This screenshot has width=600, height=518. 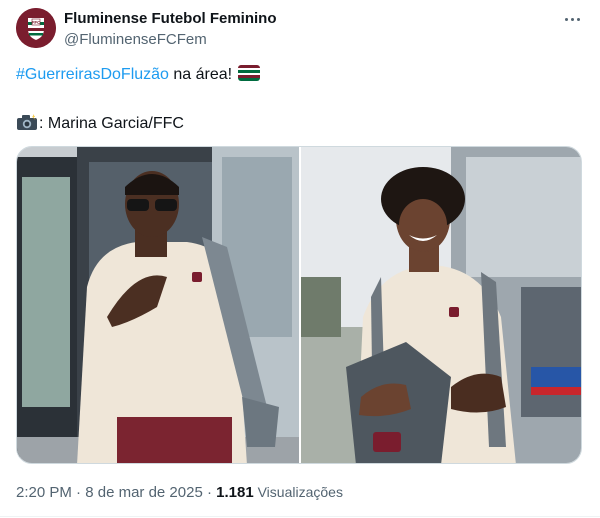 What do you see at coordinates (44, 492) in the screenshot?
I see `tweet-time: 2:20 PM` at bounding box center [44, 492].